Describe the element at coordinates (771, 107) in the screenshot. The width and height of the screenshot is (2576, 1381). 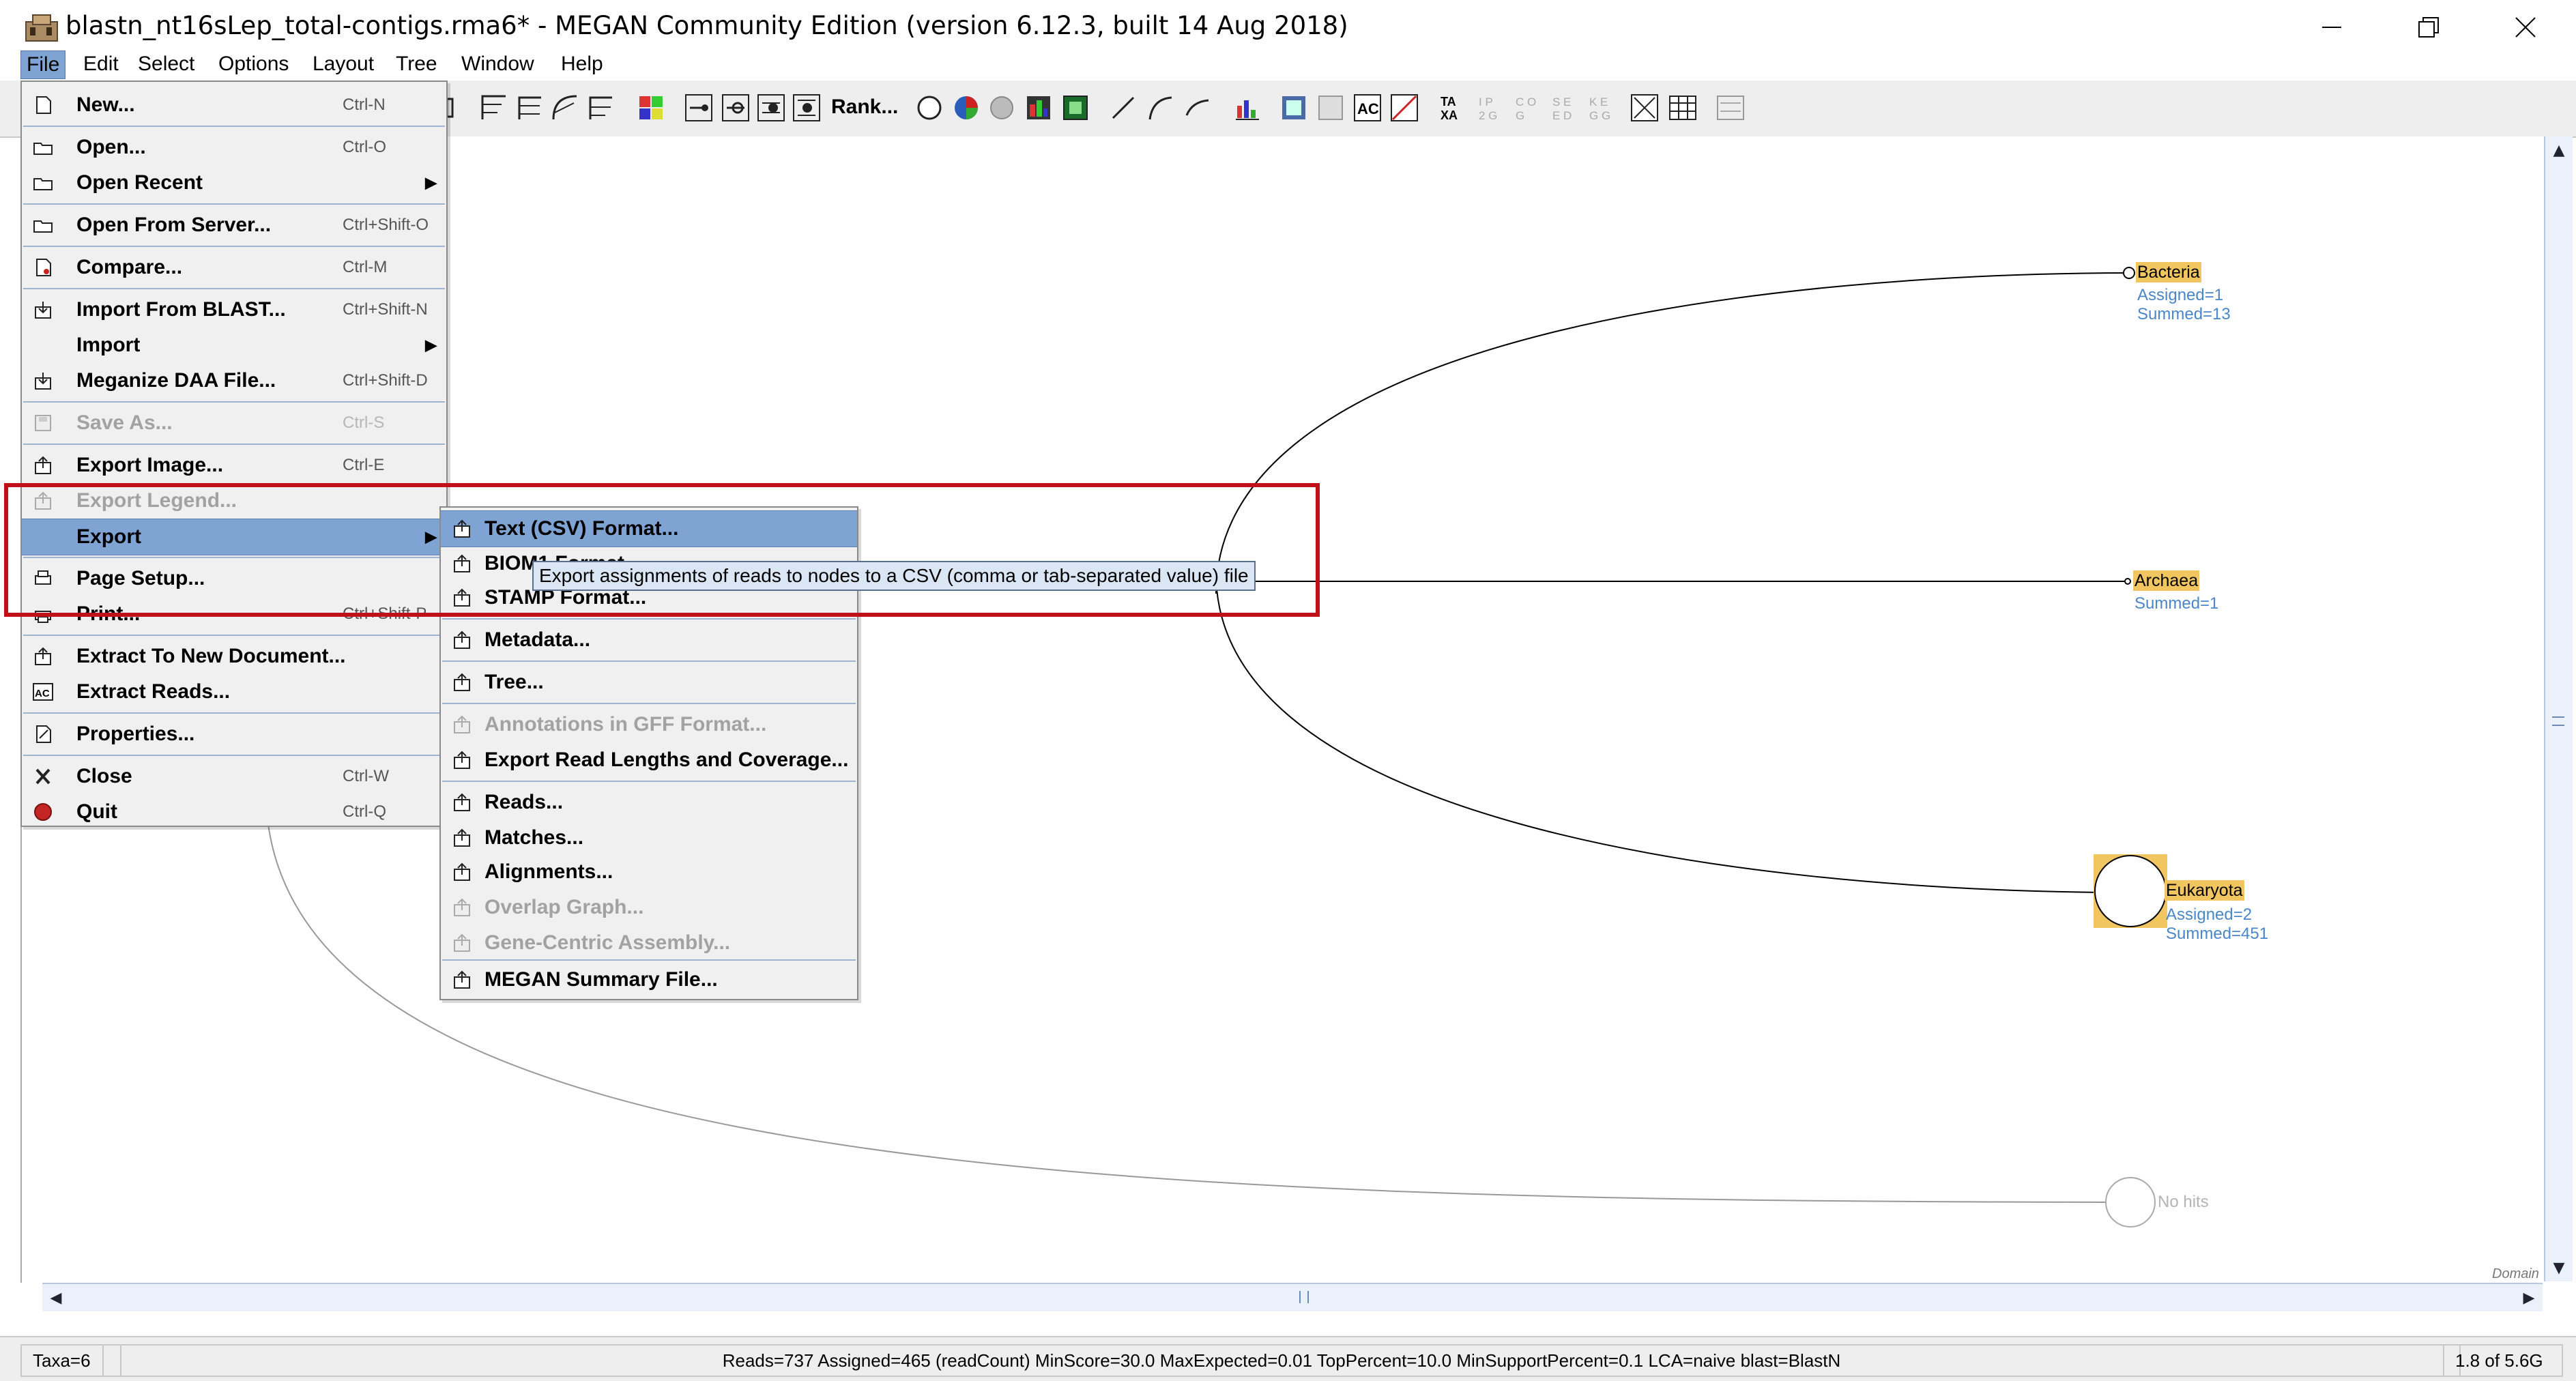
I see `expand-icon` at that location.